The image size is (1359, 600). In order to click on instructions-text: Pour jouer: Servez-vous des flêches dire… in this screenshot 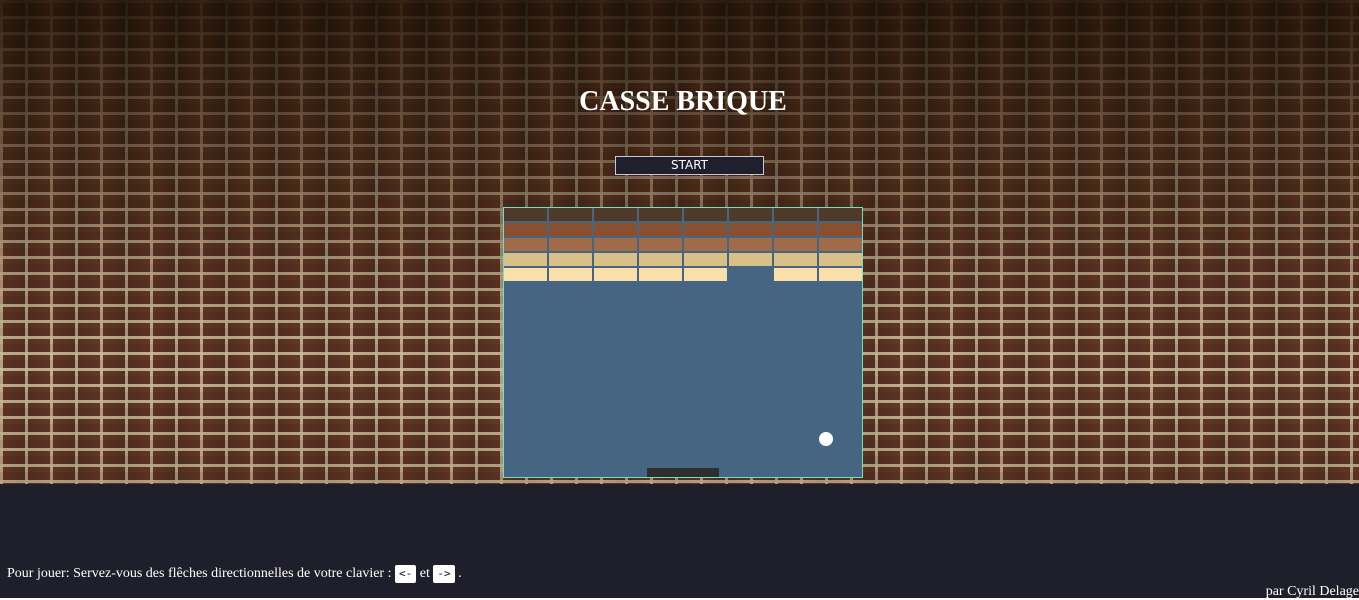, I will do `click(199, 574)`.